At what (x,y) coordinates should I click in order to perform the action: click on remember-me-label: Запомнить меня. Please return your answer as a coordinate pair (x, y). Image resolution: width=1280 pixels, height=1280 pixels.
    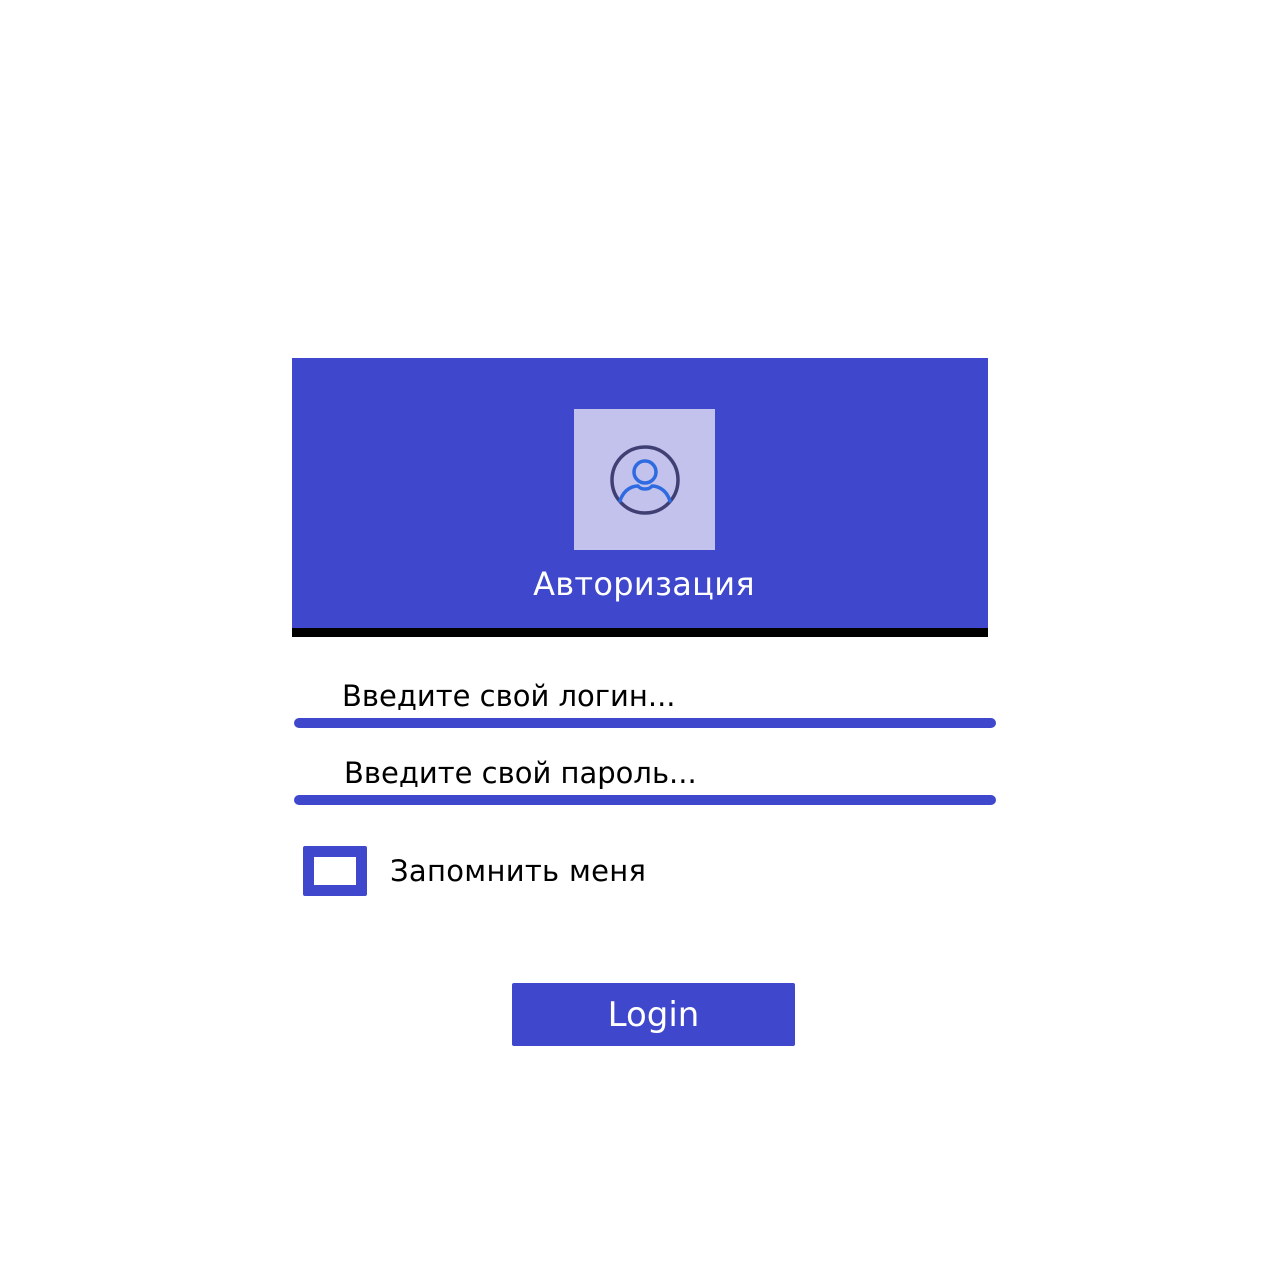
    Looking at the image, I should click on (518, 871).